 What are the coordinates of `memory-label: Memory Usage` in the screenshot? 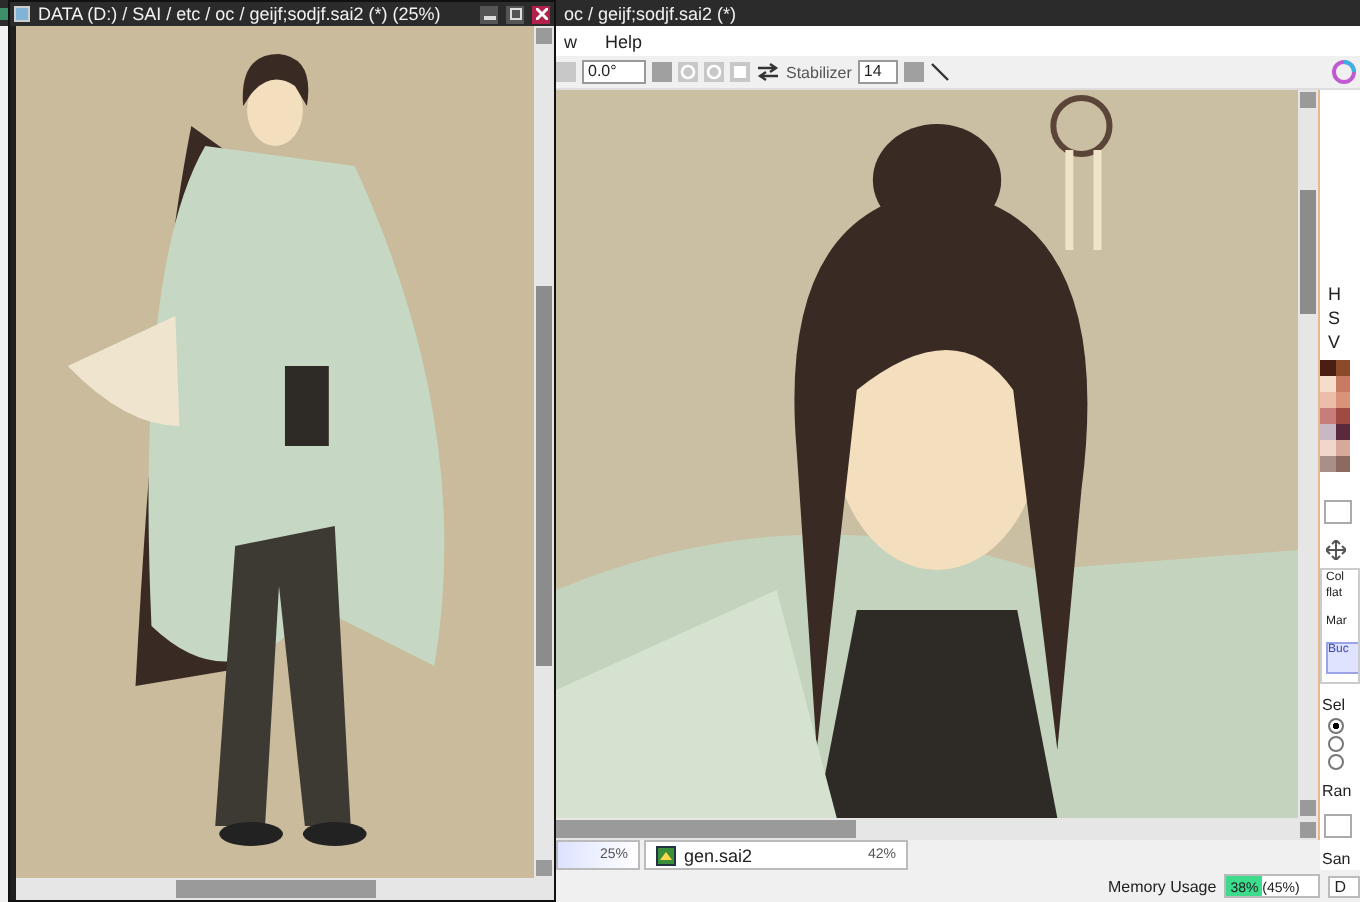 It's located at (1162, 886).